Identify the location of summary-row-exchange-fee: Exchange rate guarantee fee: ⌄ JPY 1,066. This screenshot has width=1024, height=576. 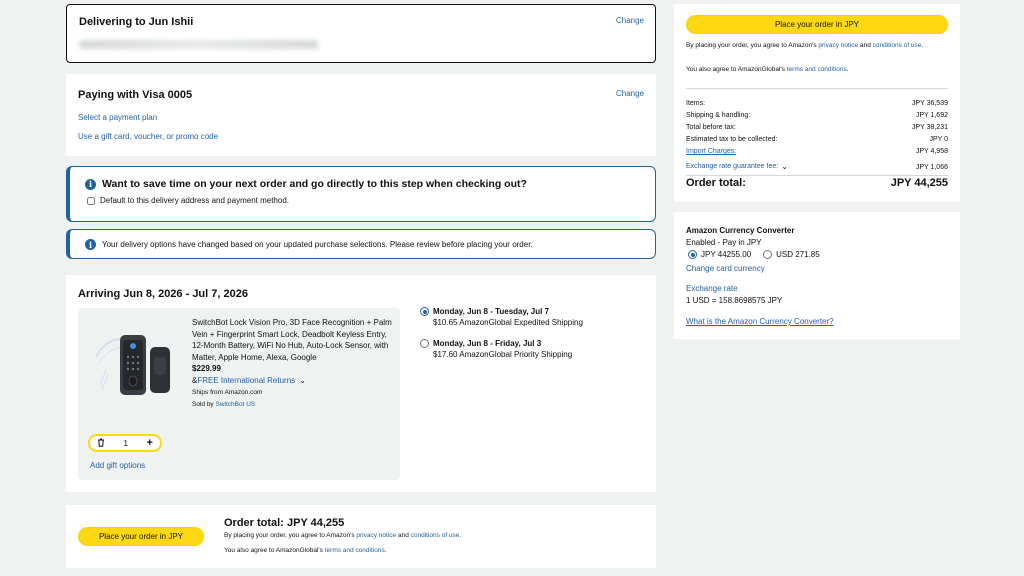
(817, 166).